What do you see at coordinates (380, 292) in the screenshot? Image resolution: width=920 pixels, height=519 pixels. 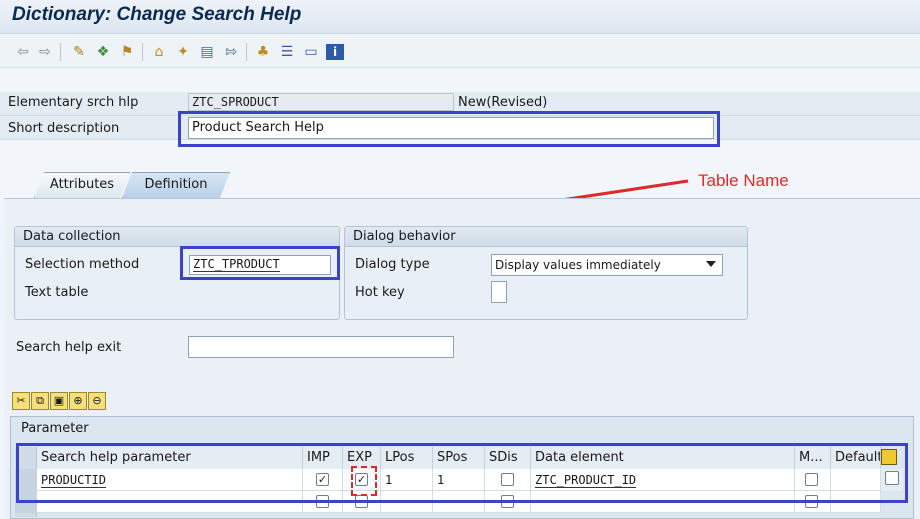 I see `hot-key-label: Hot key` at bounding box center [380, 292].